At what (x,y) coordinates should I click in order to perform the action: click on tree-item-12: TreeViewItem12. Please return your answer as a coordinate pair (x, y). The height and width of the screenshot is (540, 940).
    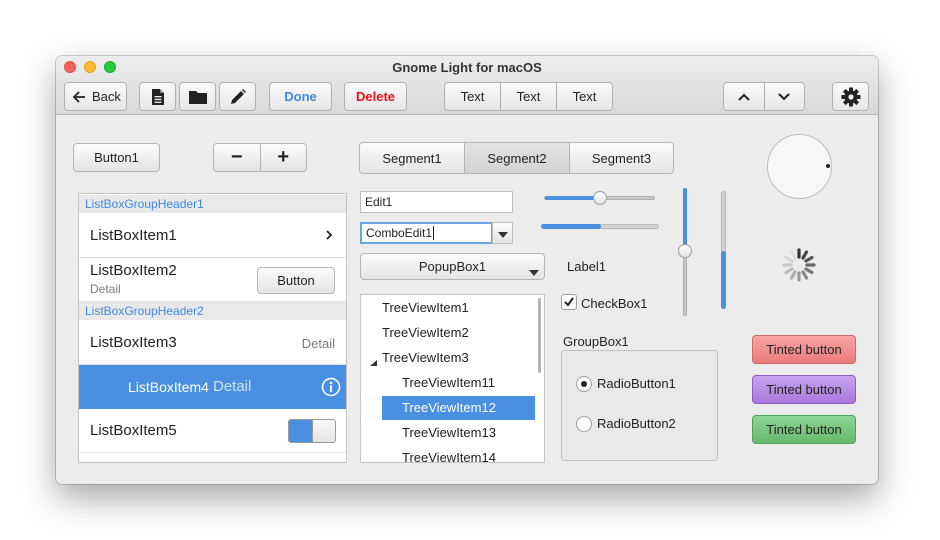
    Looking at the image, I should click on (458, 408).